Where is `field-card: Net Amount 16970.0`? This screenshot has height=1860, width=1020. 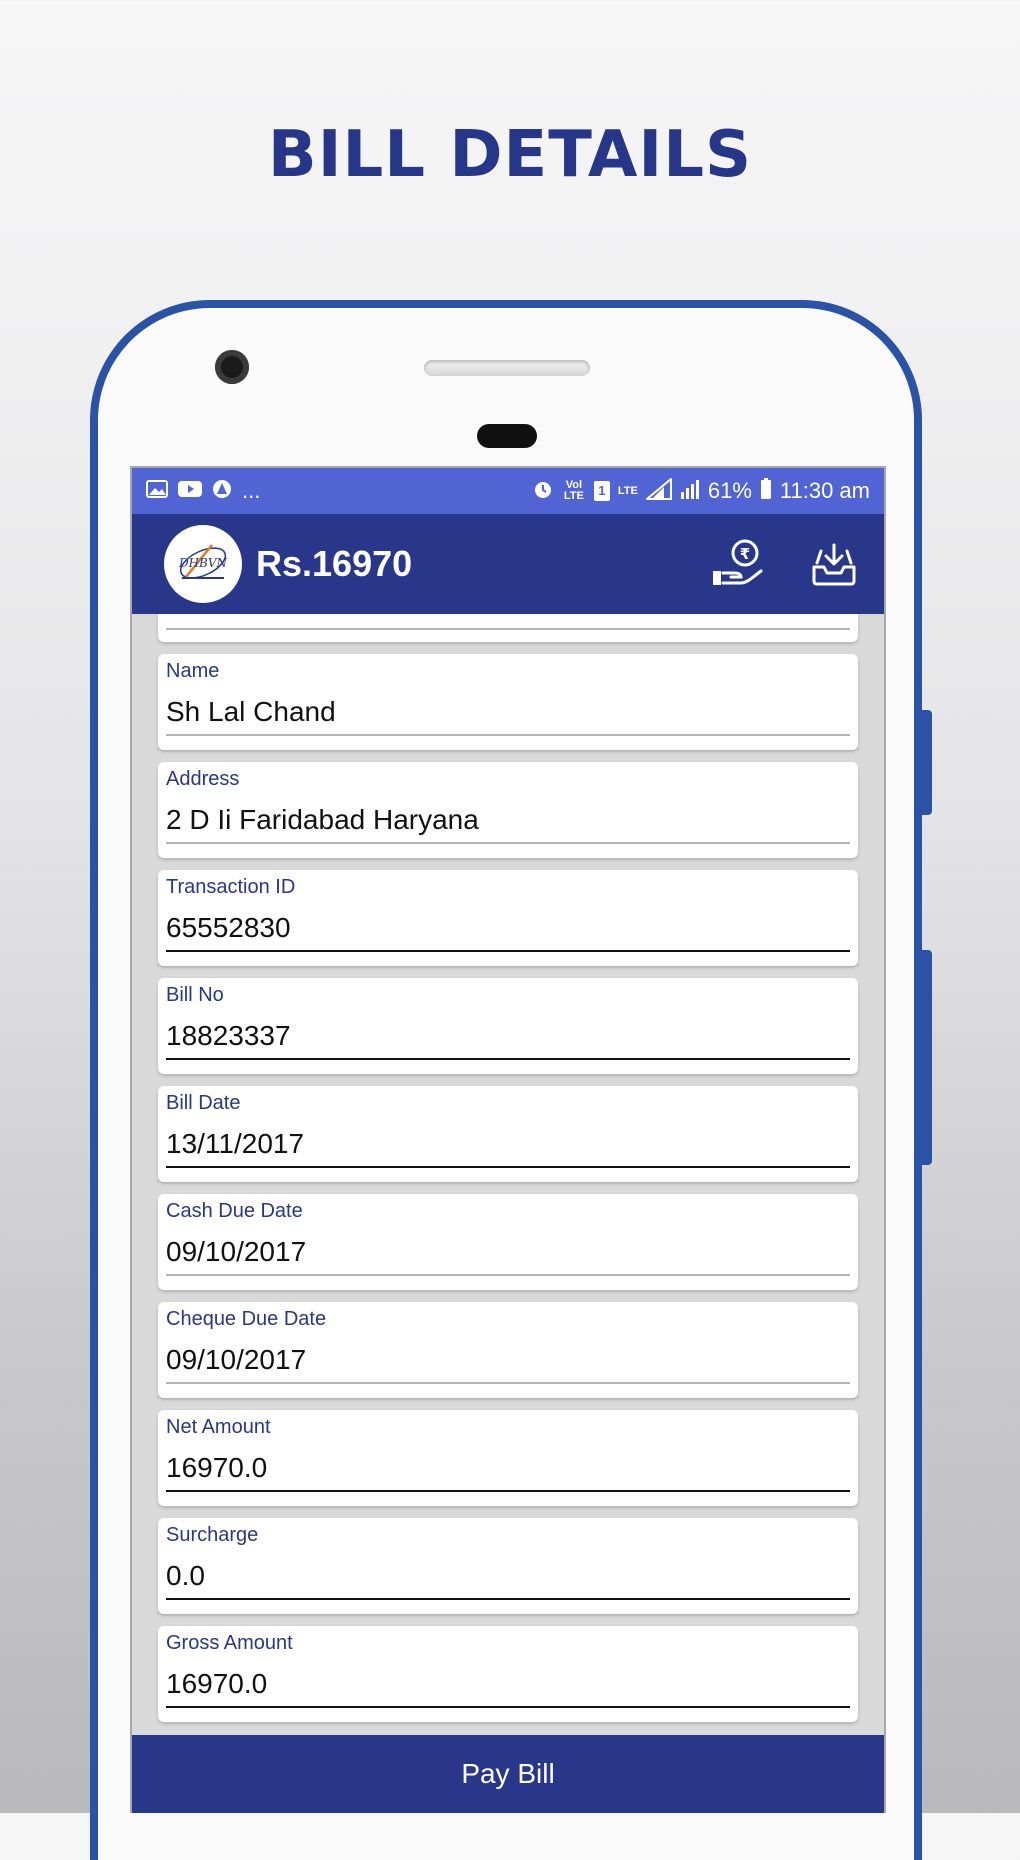
field-card: Net Amount 16970.0 is located at coordinates (508, 1458).